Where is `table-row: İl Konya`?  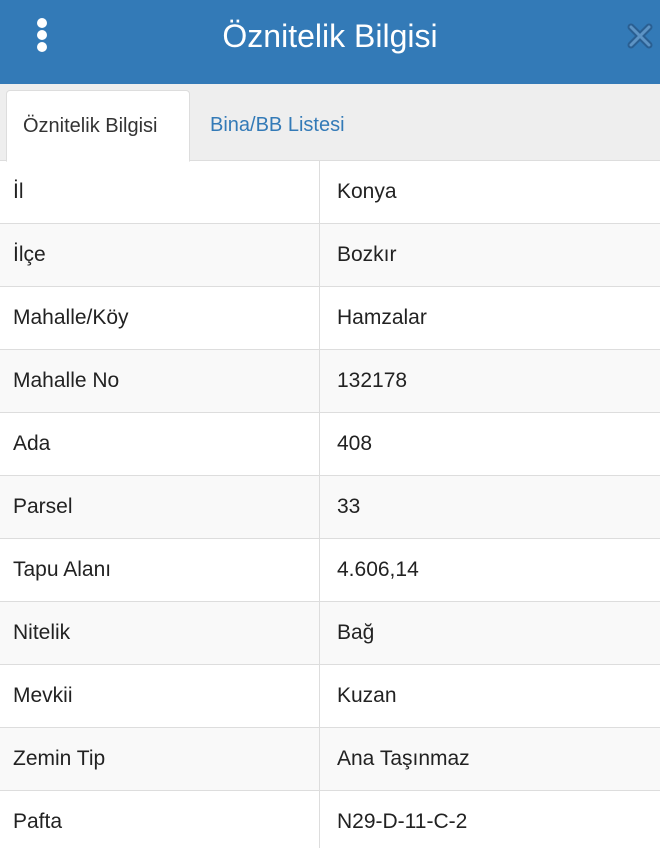 table-row: İl Konya is located at coordinates (330, 192).